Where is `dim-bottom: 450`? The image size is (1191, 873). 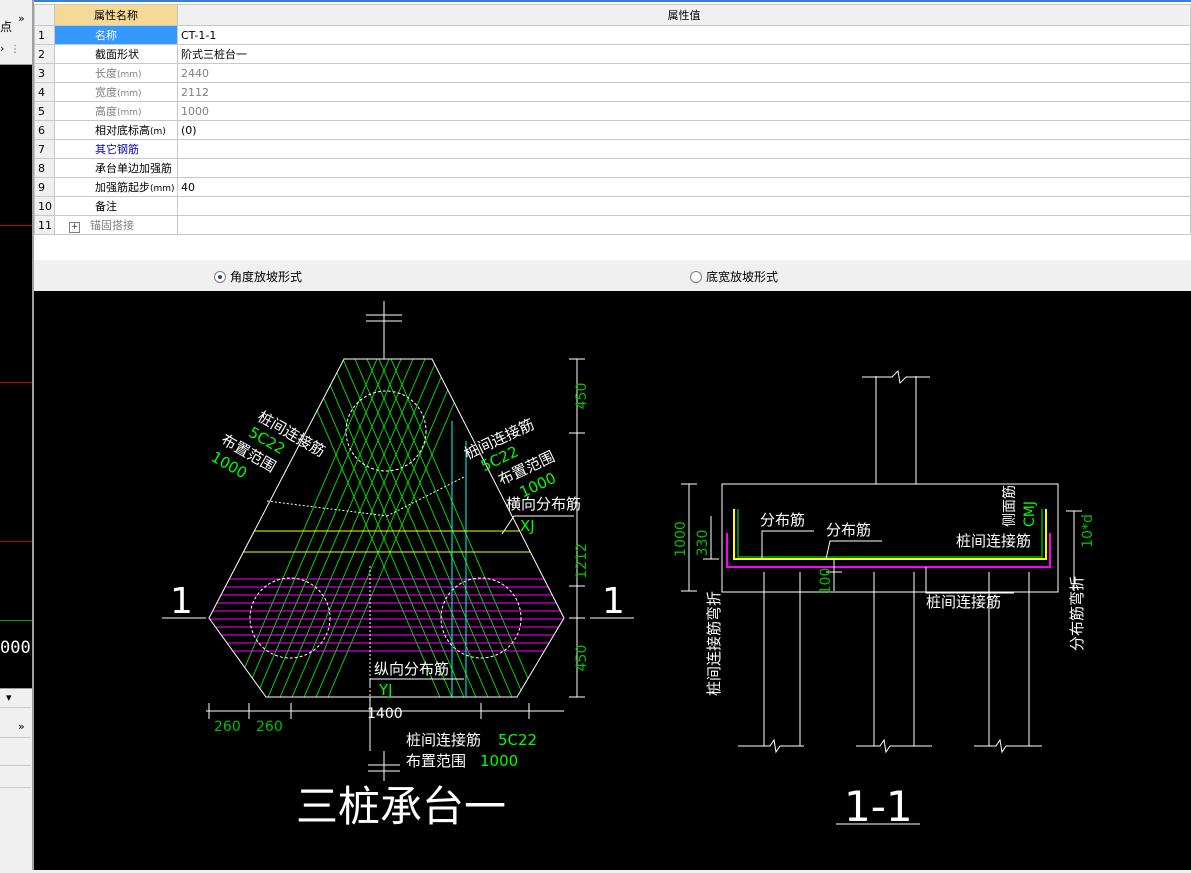 dim-bottom: 450 is located at coordinates (582, 658).